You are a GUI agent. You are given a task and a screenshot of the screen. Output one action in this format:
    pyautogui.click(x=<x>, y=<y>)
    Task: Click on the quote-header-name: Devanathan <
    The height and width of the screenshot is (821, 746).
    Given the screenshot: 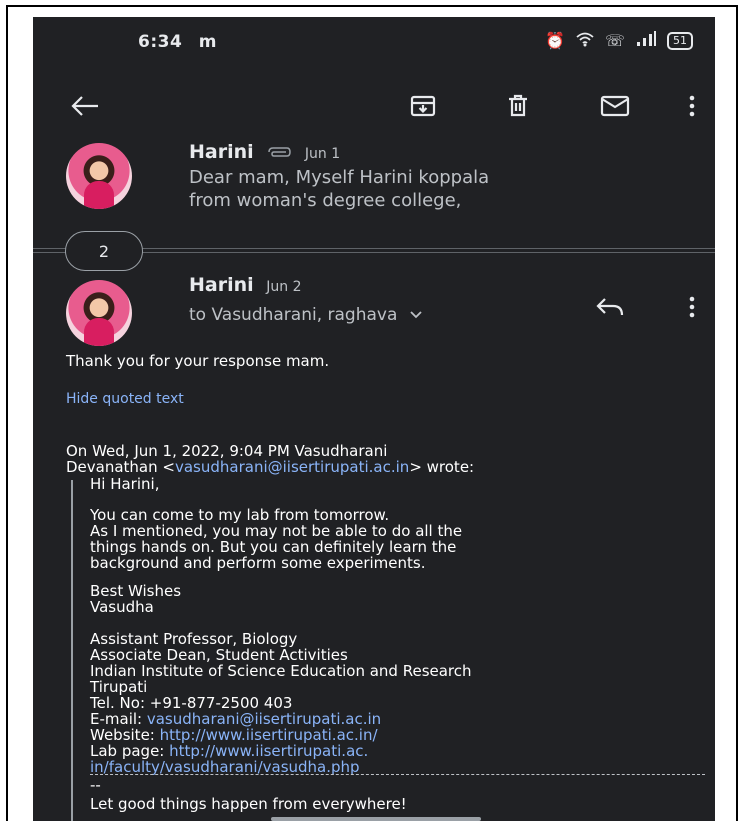 What is the action you would take?
    pyautogui.click(x=120, y=467)
    